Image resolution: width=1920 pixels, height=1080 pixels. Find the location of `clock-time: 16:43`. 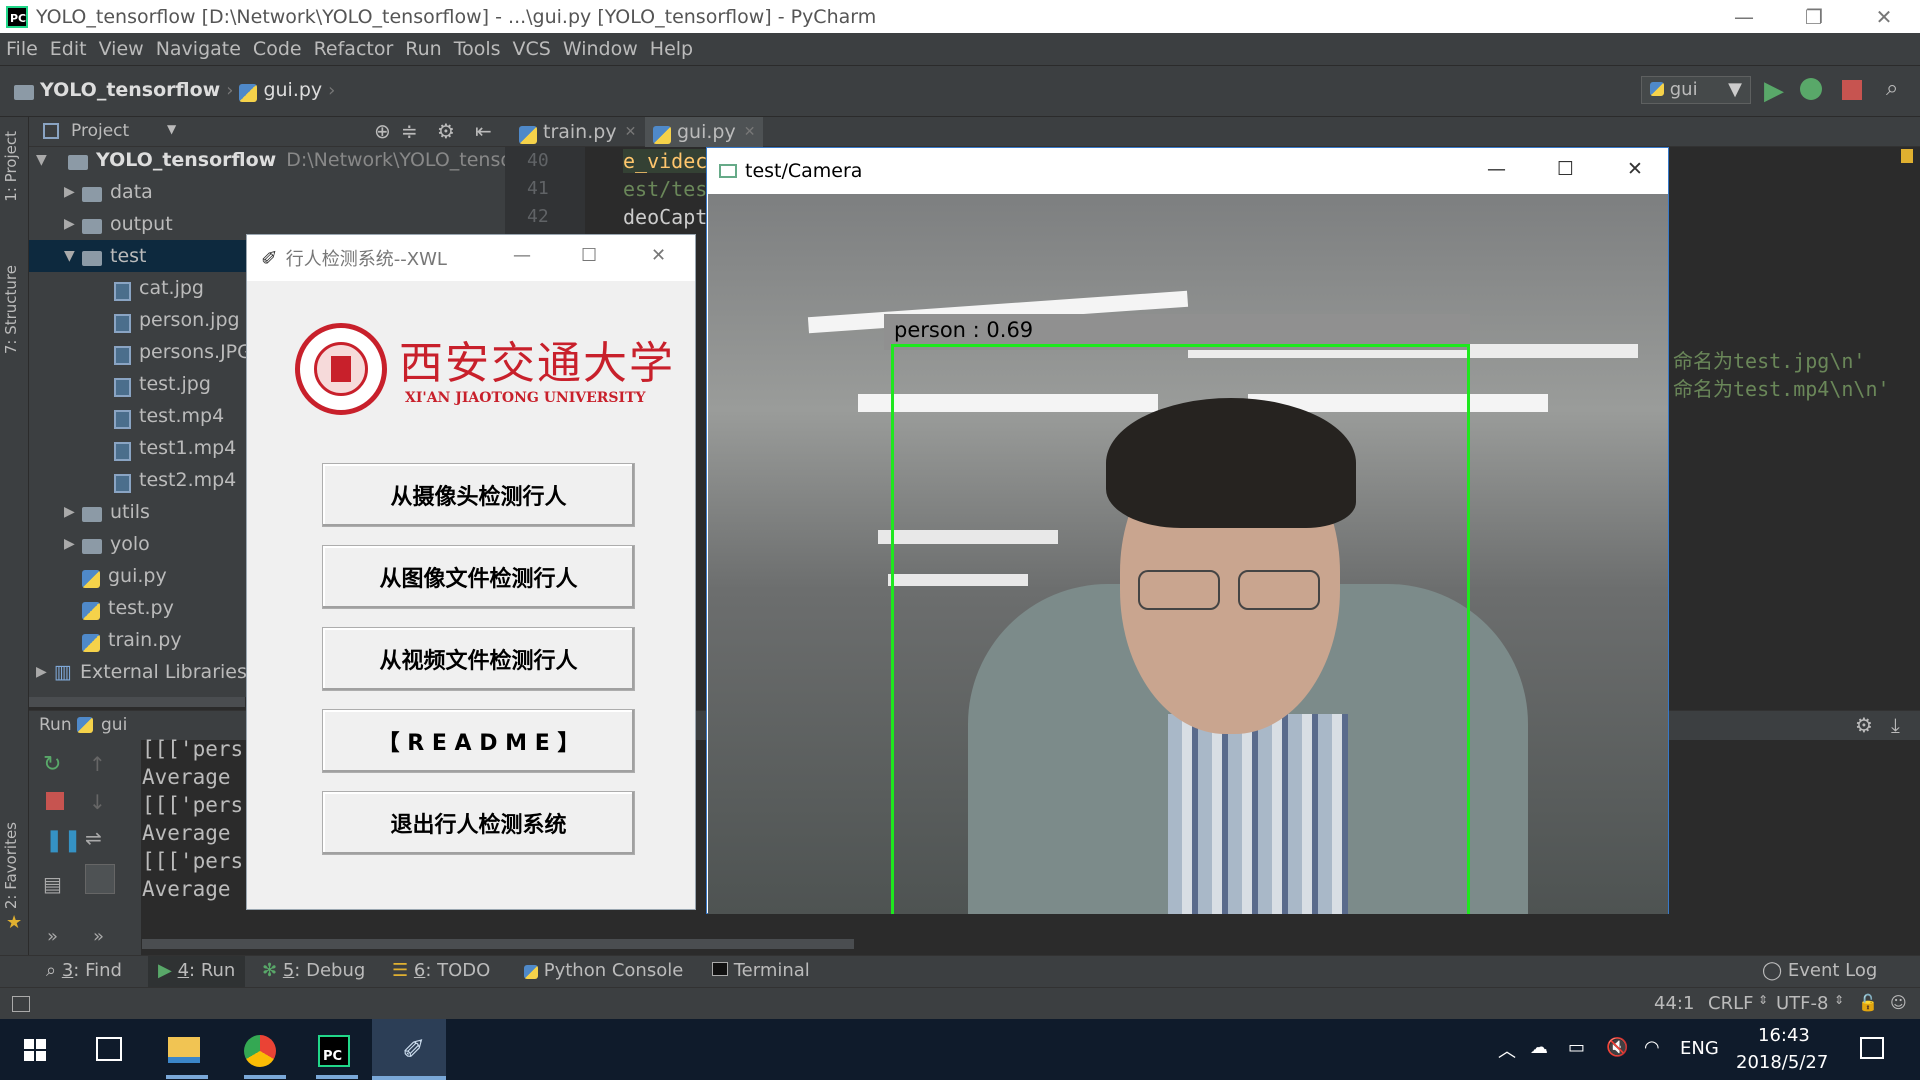

clock-time: 16:43 is located at coordinates (1784, 1035).